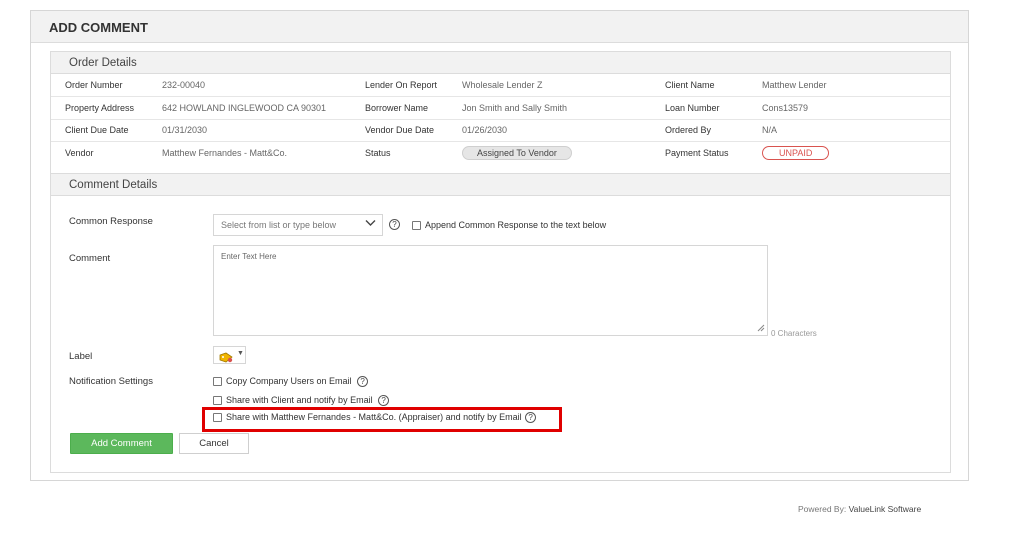 Image resolution: width=1024 pixels, height=535 pixels. What do you see at coordinates (856, 130) in the screenshot?
I see `ordered-by-value: N/A` at bounding box center [856, 130].